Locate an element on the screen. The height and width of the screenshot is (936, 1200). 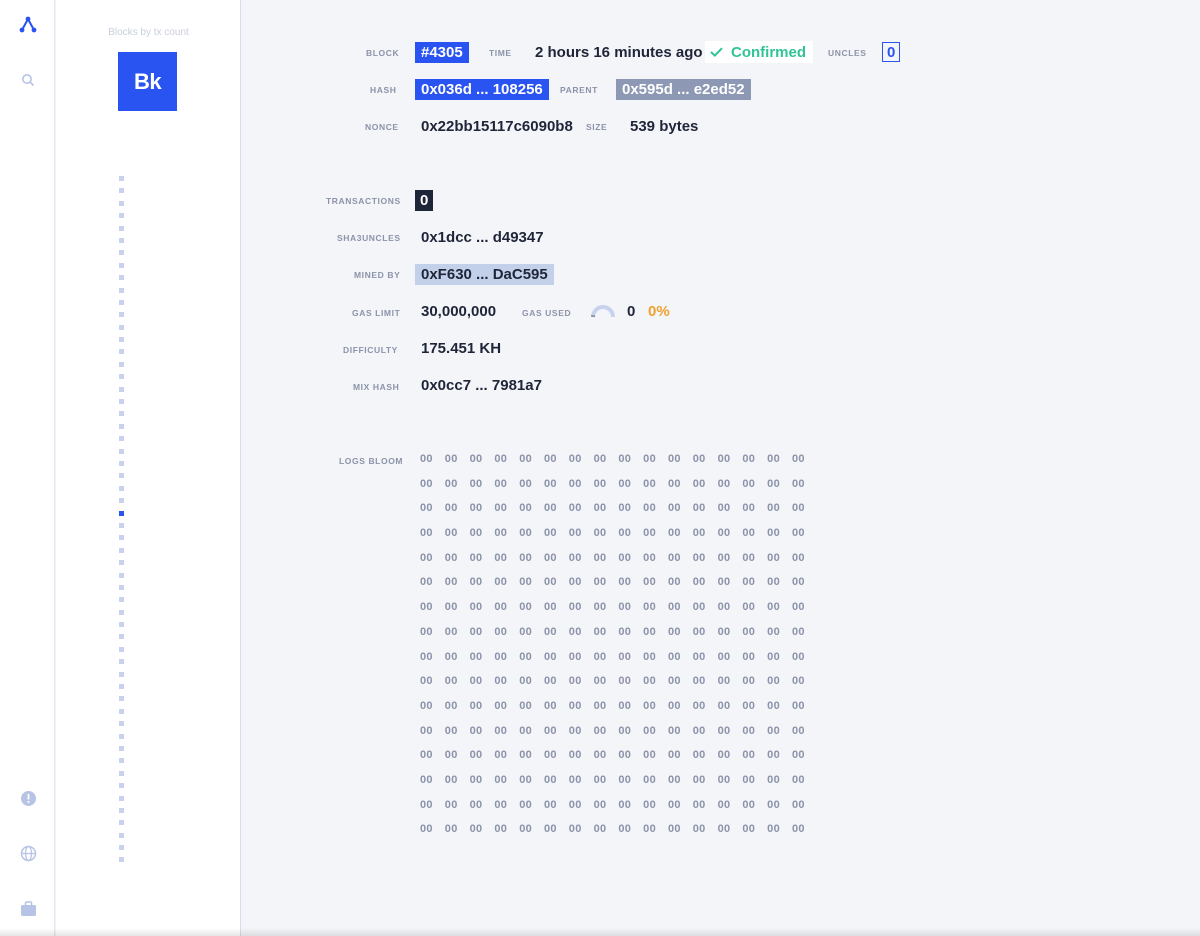
bottom-shadow is located at coordinates (600, 932).